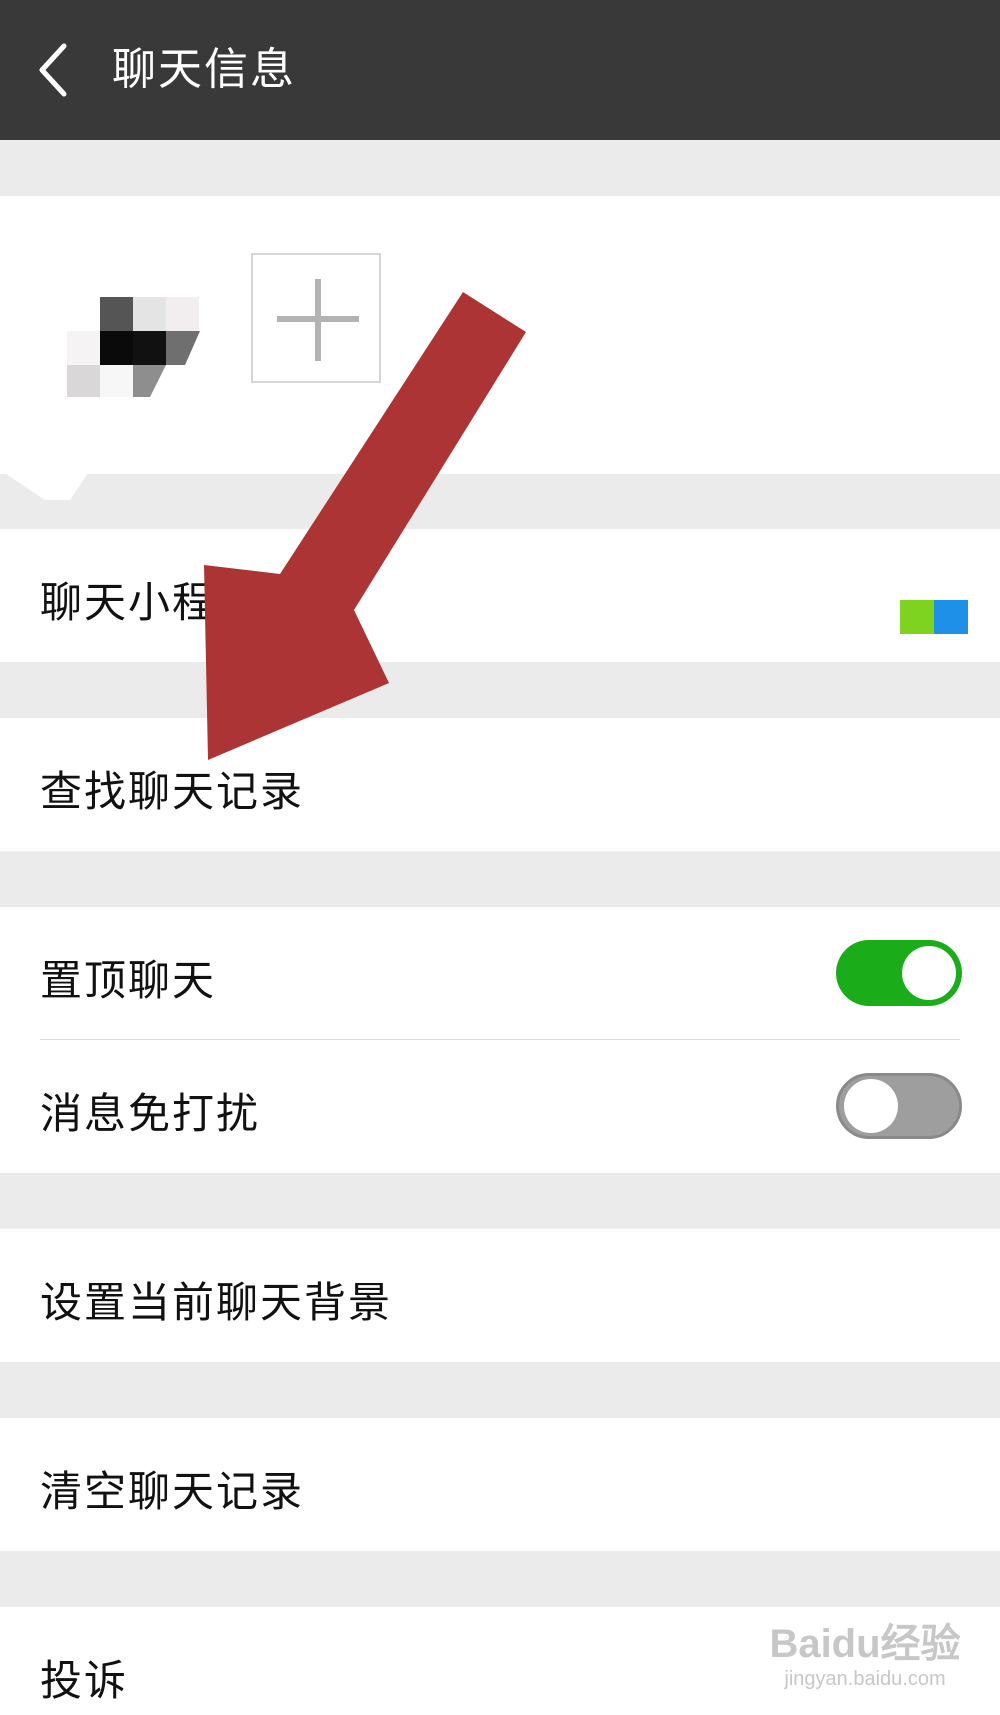 The height and width of the screenshot is (1715, 1000). Describe the element at coordinates (500, 784) in the screenshot. I see `search-history-row: 查找聊天记录` at that location.